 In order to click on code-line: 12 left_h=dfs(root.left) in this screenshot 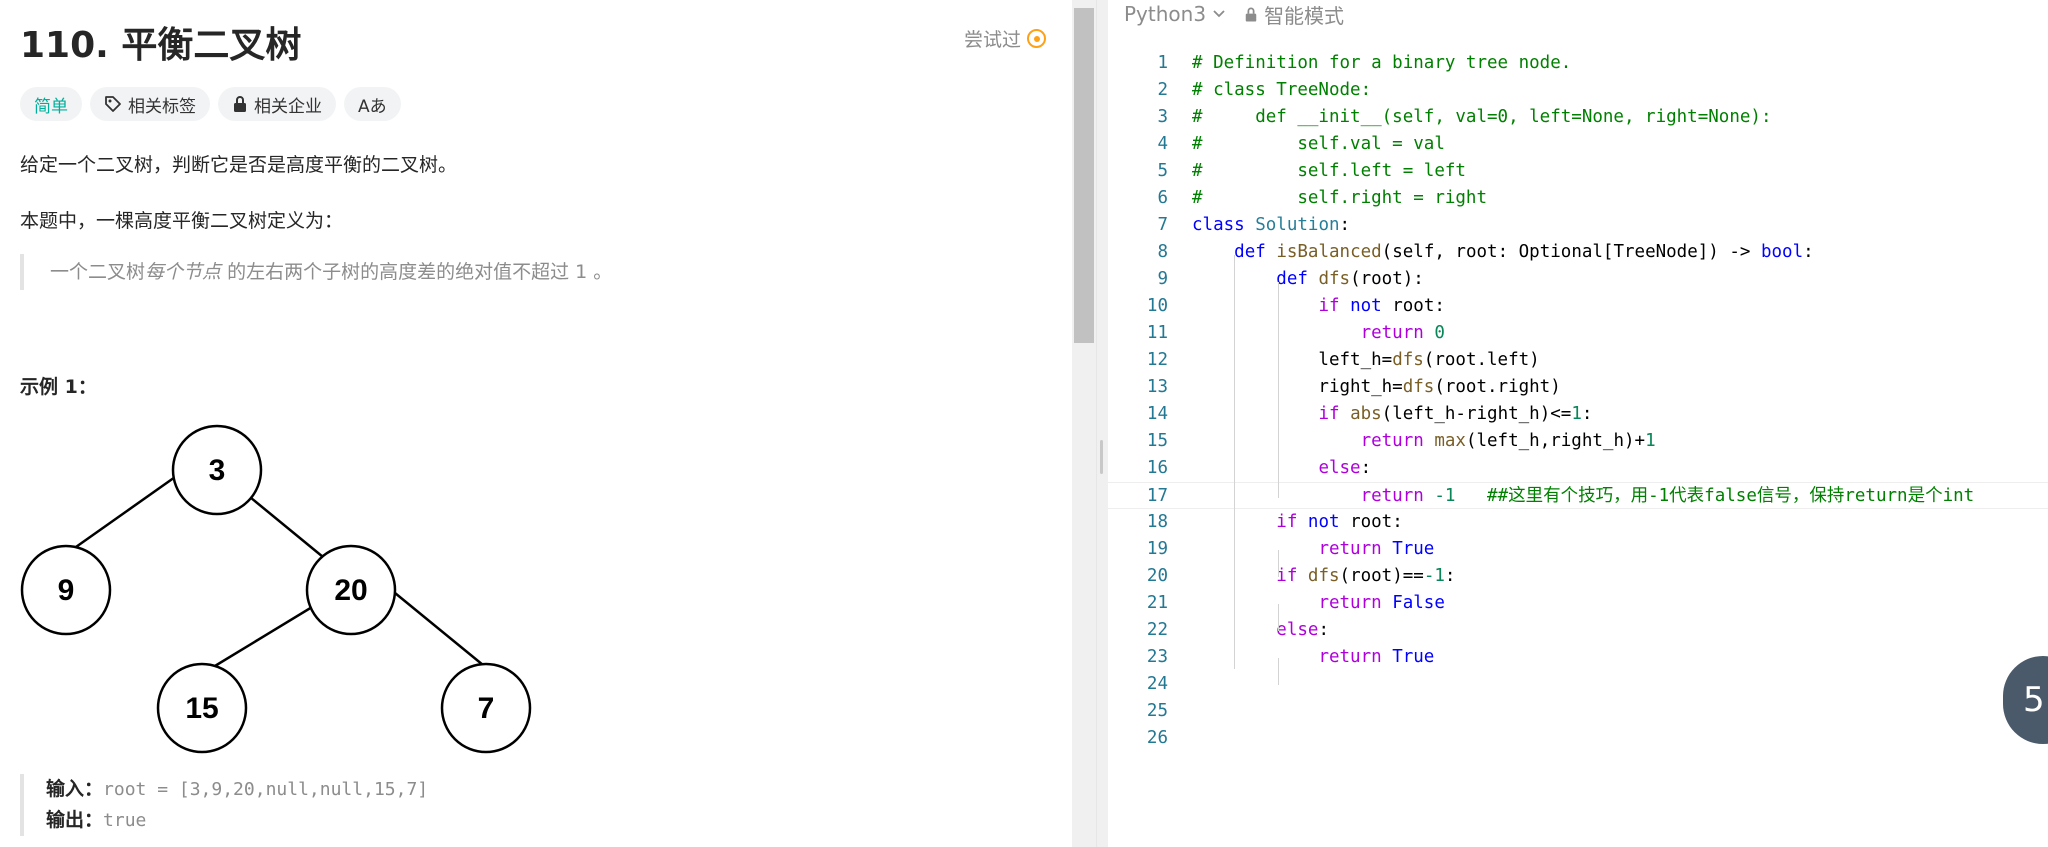, I will do `click(1578, 360)`.